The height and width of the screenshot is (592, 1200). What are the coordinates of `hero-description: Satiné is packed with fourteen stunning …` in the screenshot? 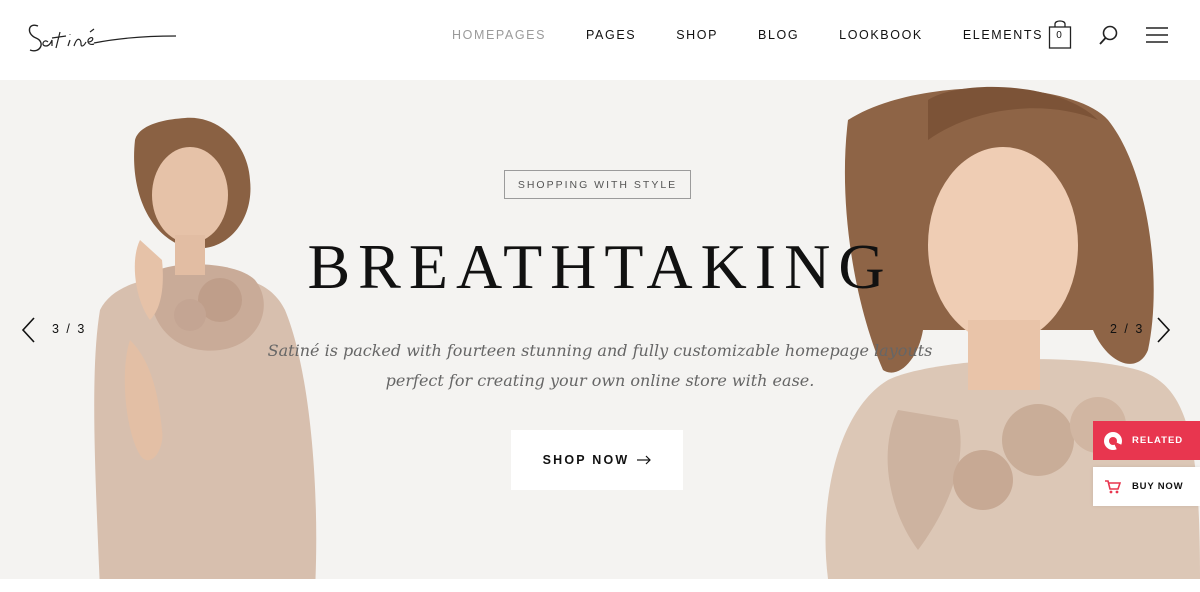 It's located at (600, 366).